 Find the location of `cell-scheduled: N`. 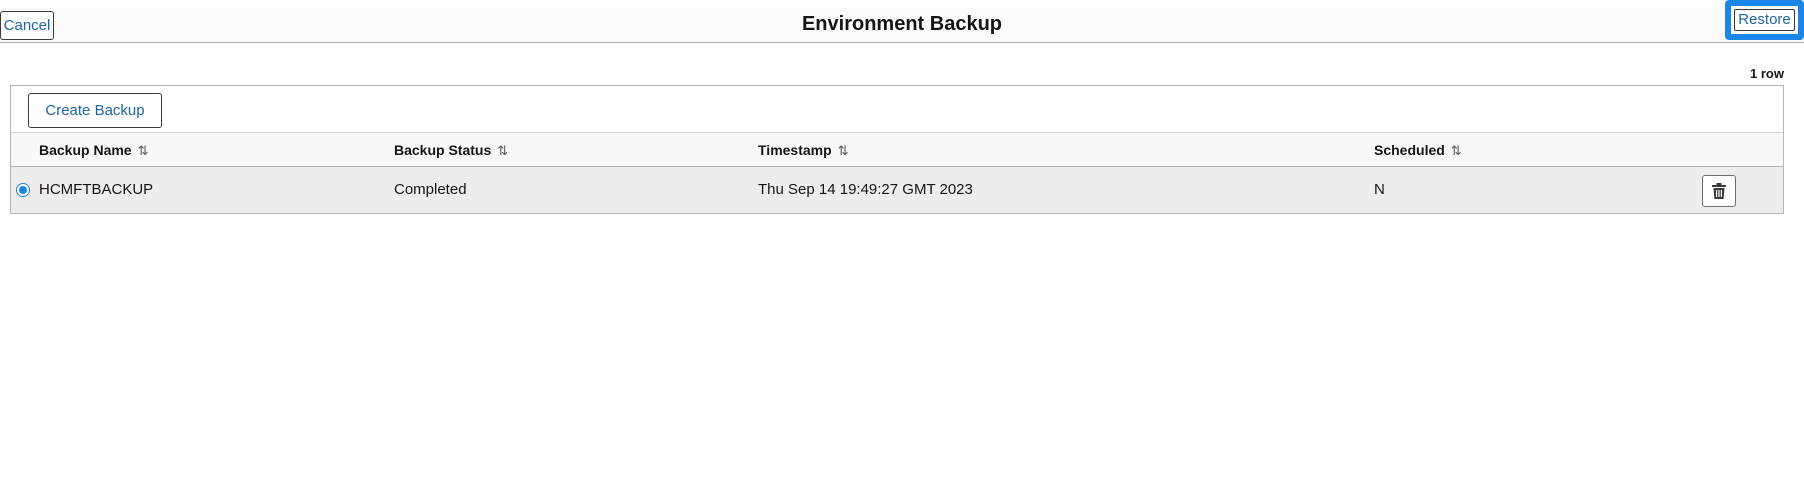

cell-scheduled: N is located at coordinates (1379, 189).